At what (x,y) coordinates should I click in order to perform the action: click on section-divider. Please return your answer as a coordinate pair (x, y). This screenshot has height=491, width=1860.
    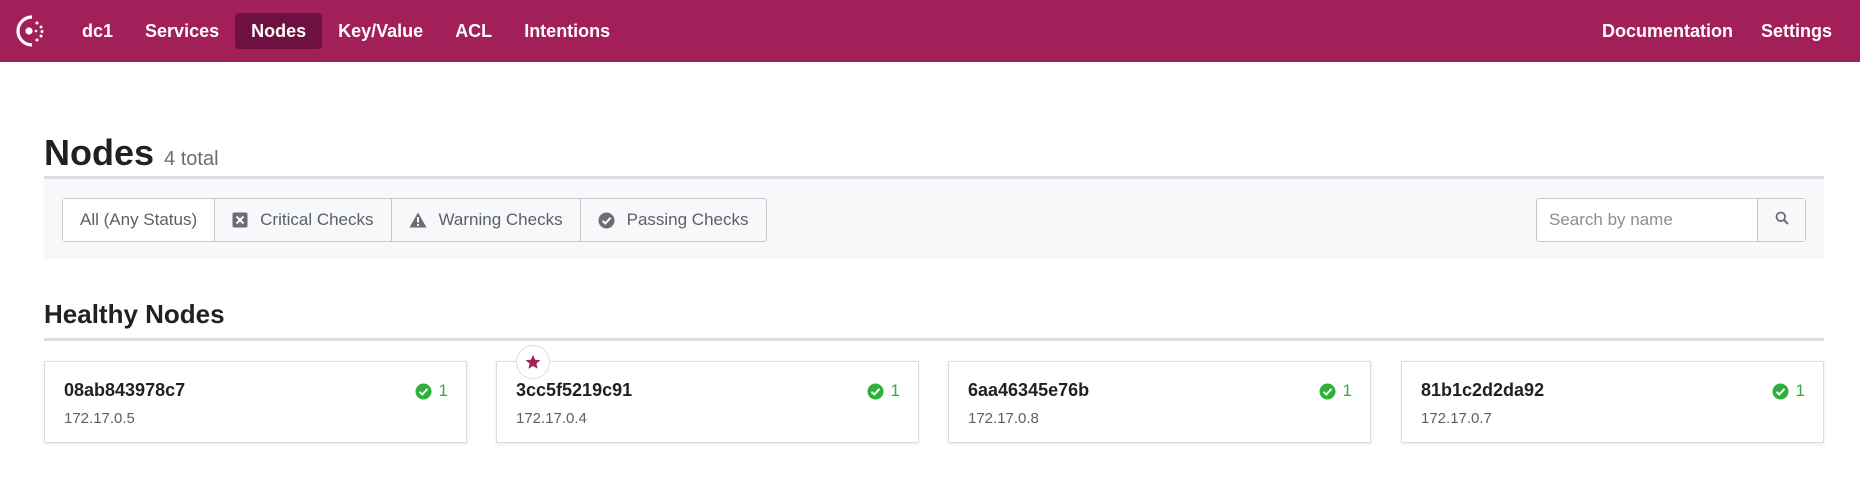
    Looking at the image, I should click on (934, 339).